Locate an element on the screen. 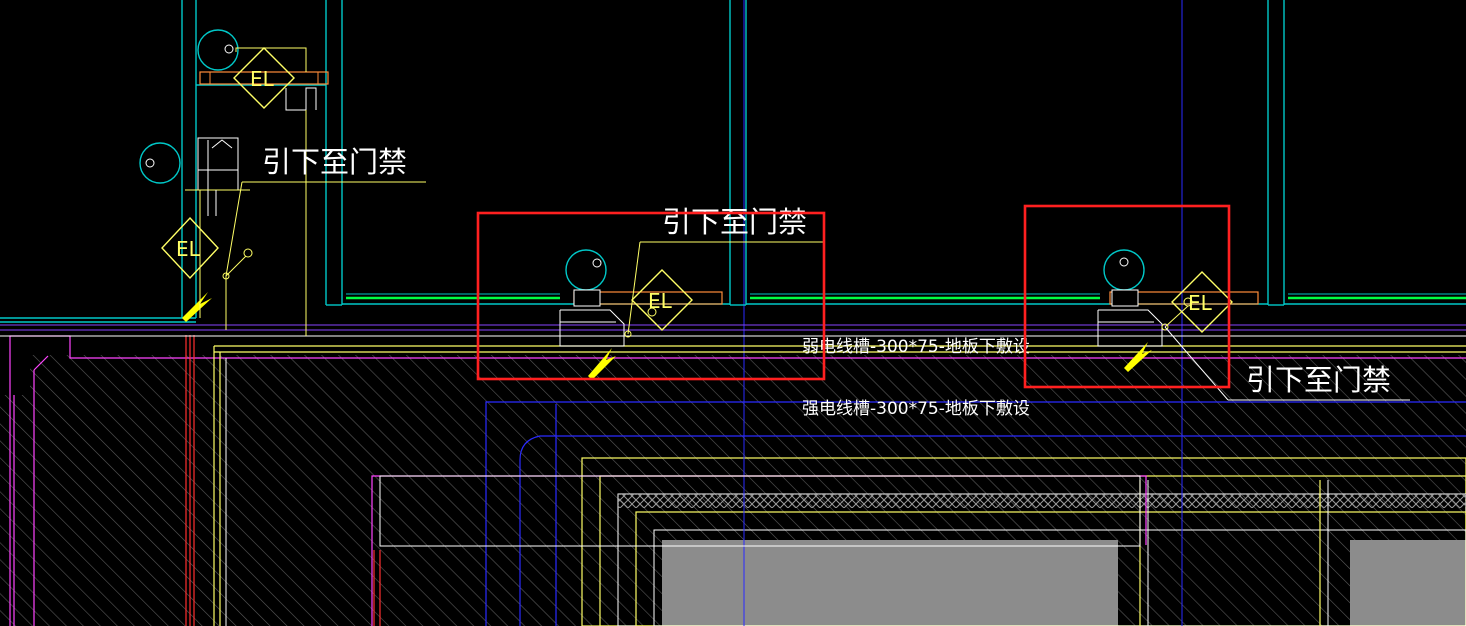 This screenshot has width=1466, height=626. weak-trunk-label: 弱电线槽-300*75-地板下敷设 is located at coordinates (916, 347).